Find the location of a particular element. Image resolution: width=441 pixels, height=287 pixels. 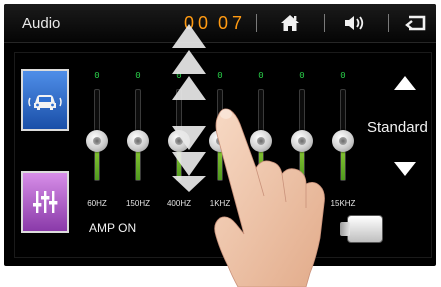

home-button is located at coordinates (290, 23).